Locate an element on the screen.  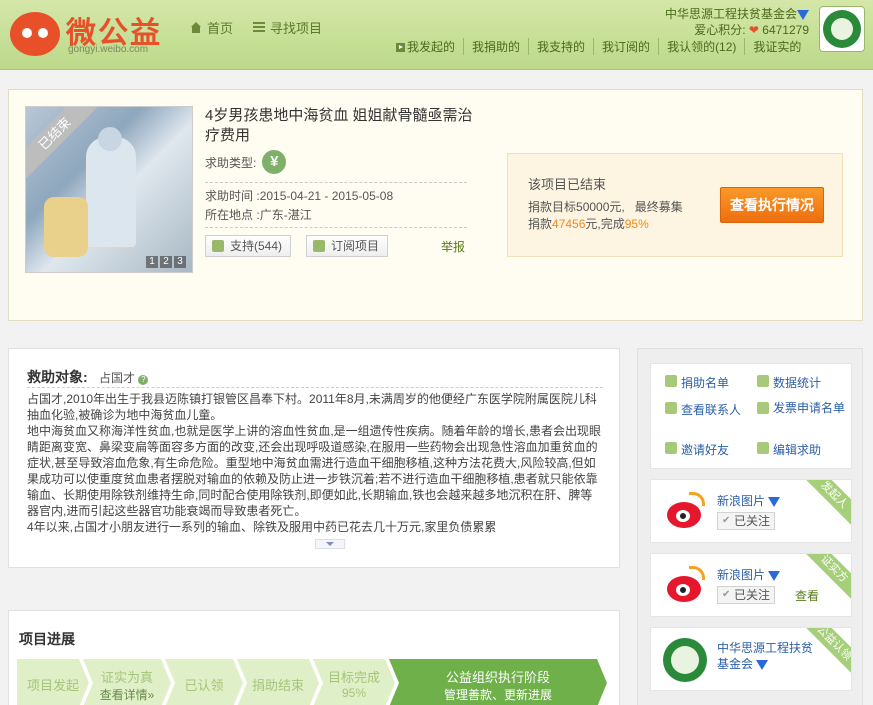
help-location-label: 所在地点 is located at coordinates (229, 215).